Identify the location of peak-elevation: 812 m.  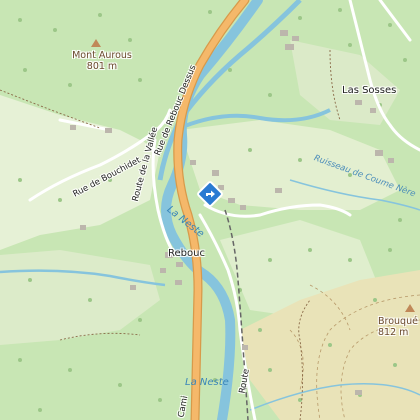
(393, 332).